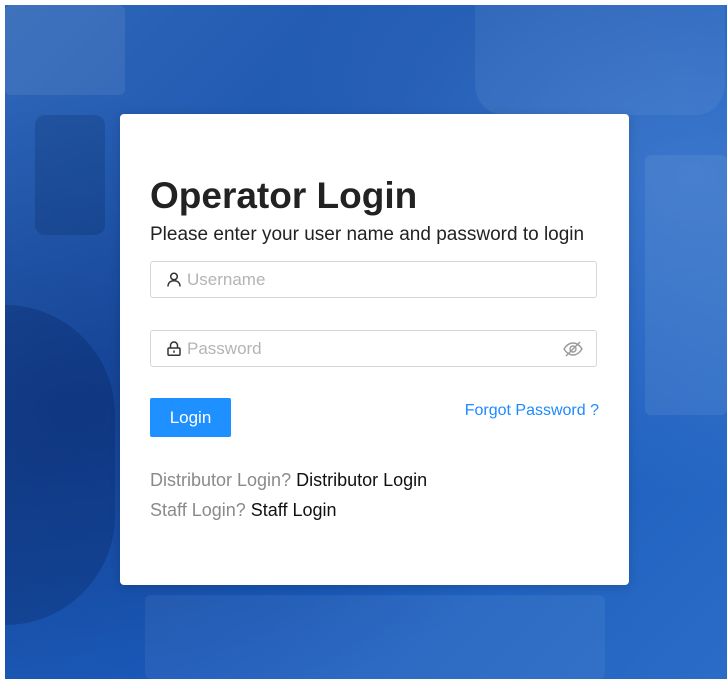 This screenshot has height=679, width=727. Describe the element at coordinates (391, 279) in the screenshot. I see `username-input` at that location.